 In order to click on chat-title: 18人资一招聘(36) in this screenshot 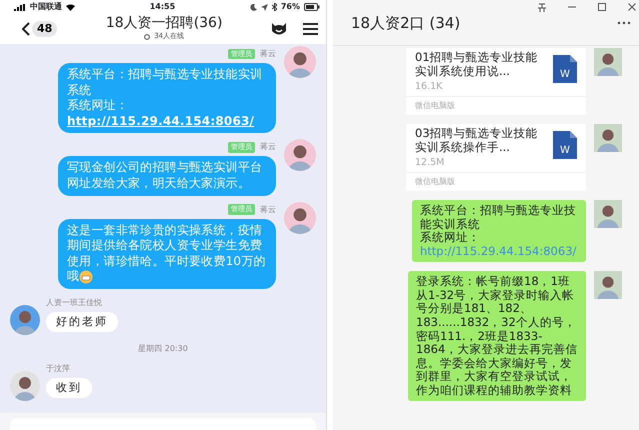, I will do `click(164, 24)`.